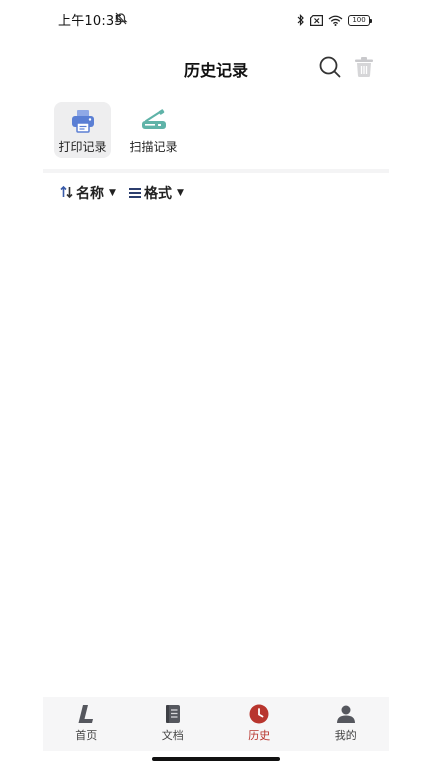  Describe the element at coordinates (259, 716) in the screenshot. I see `clock-icon` at that location.